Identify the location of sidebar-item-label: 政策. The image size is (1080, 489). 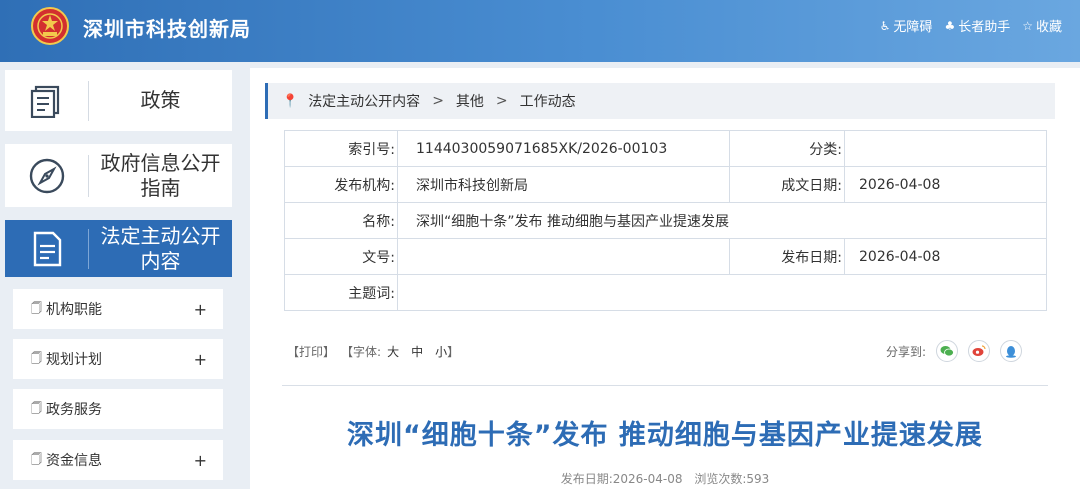
(160, 100).